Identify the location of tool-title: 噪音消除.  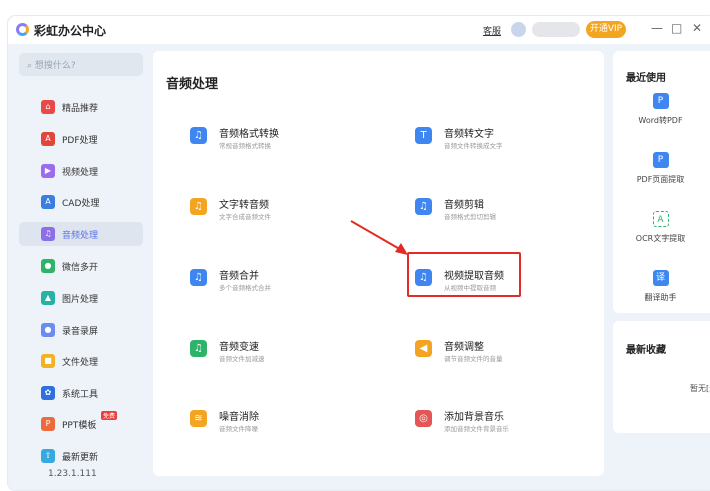
(239, 417).